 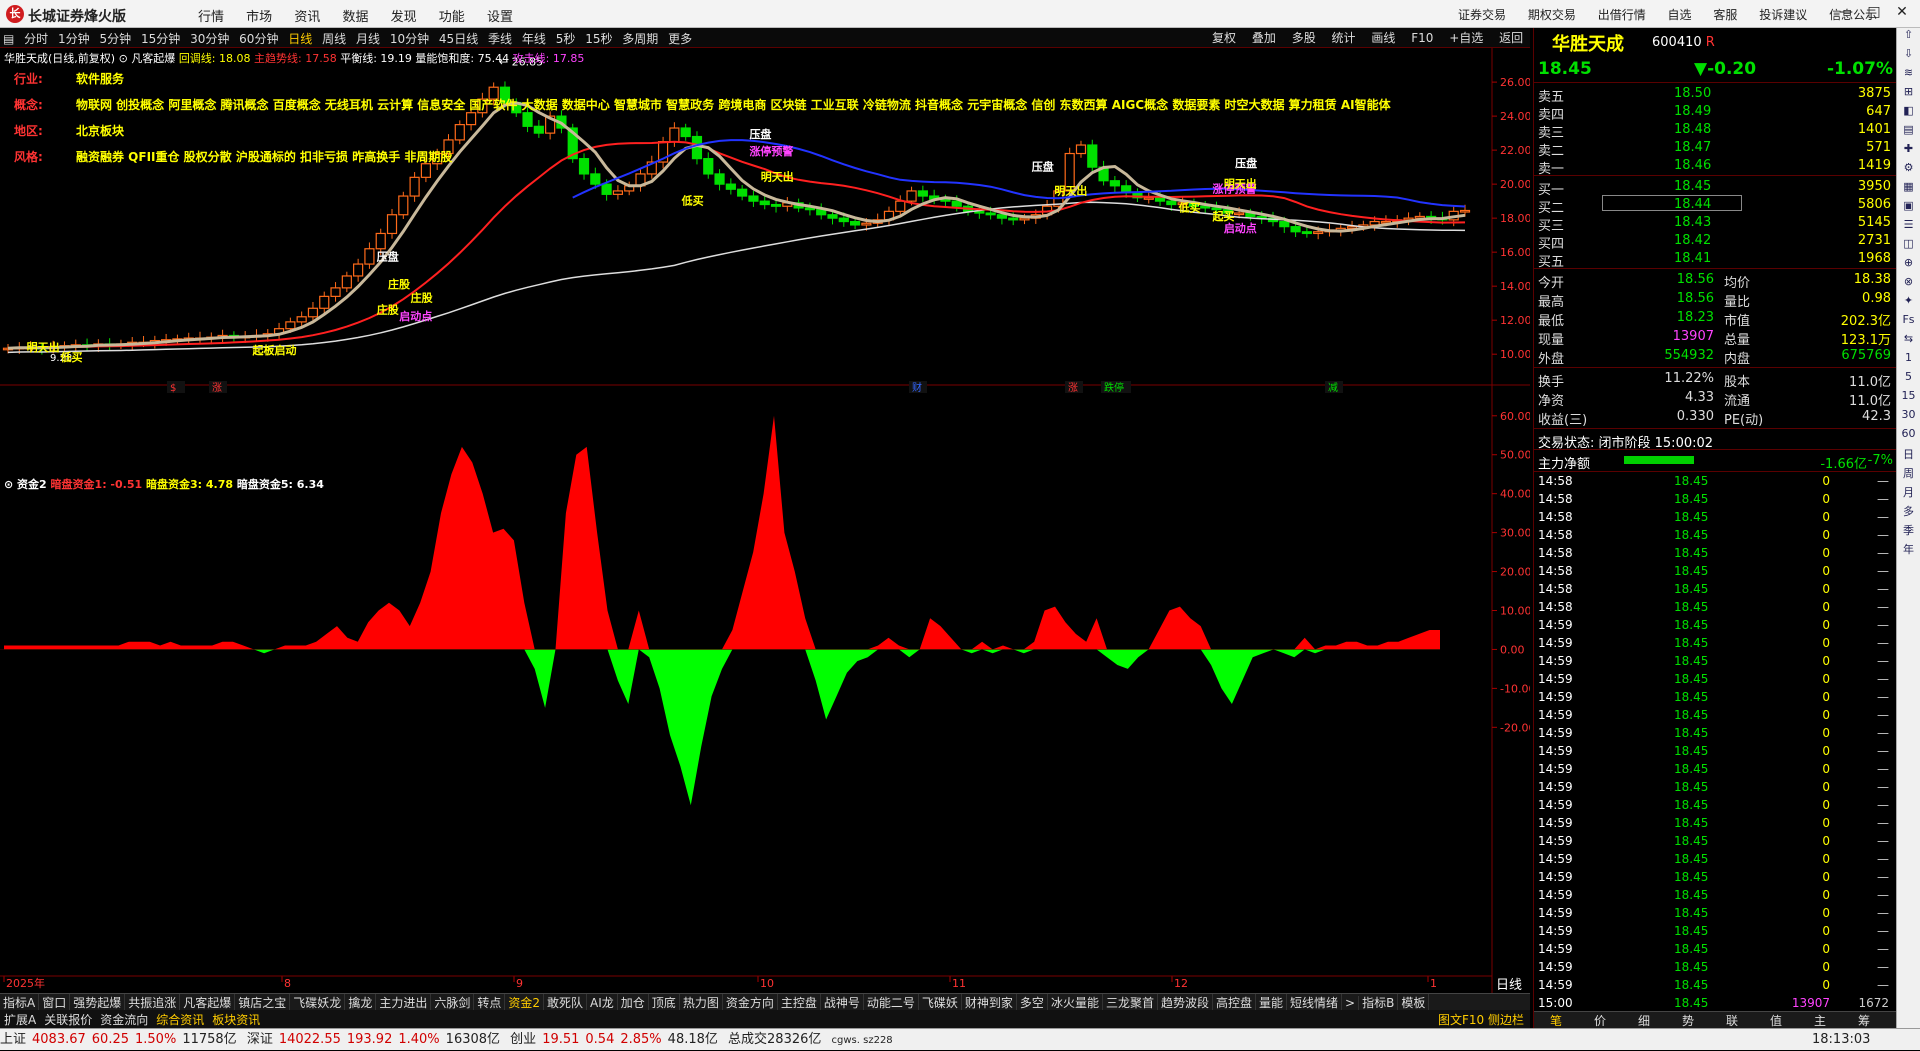 I want to click on indicator-tab: 转点, so click(x=490, y=1002).